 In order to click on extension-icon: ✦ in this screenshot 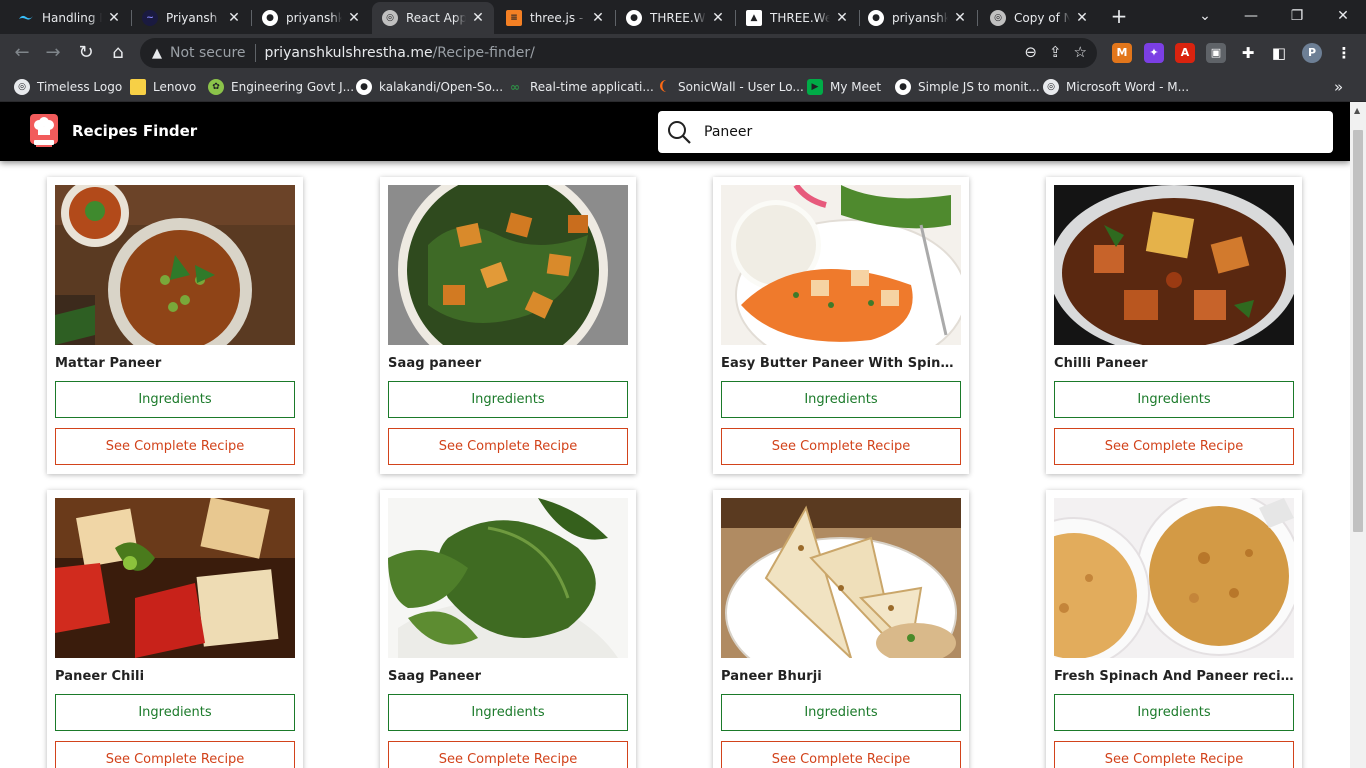, I will do `click(1154, 53)`.